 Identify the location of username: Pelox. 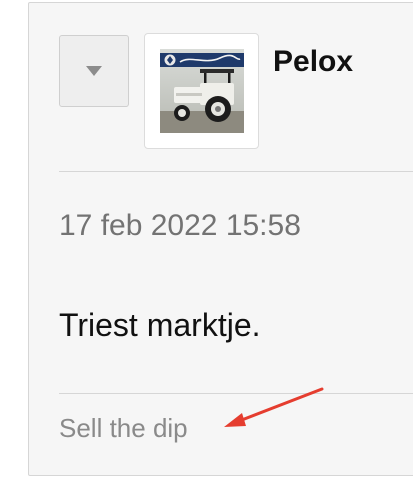
(313, 62).